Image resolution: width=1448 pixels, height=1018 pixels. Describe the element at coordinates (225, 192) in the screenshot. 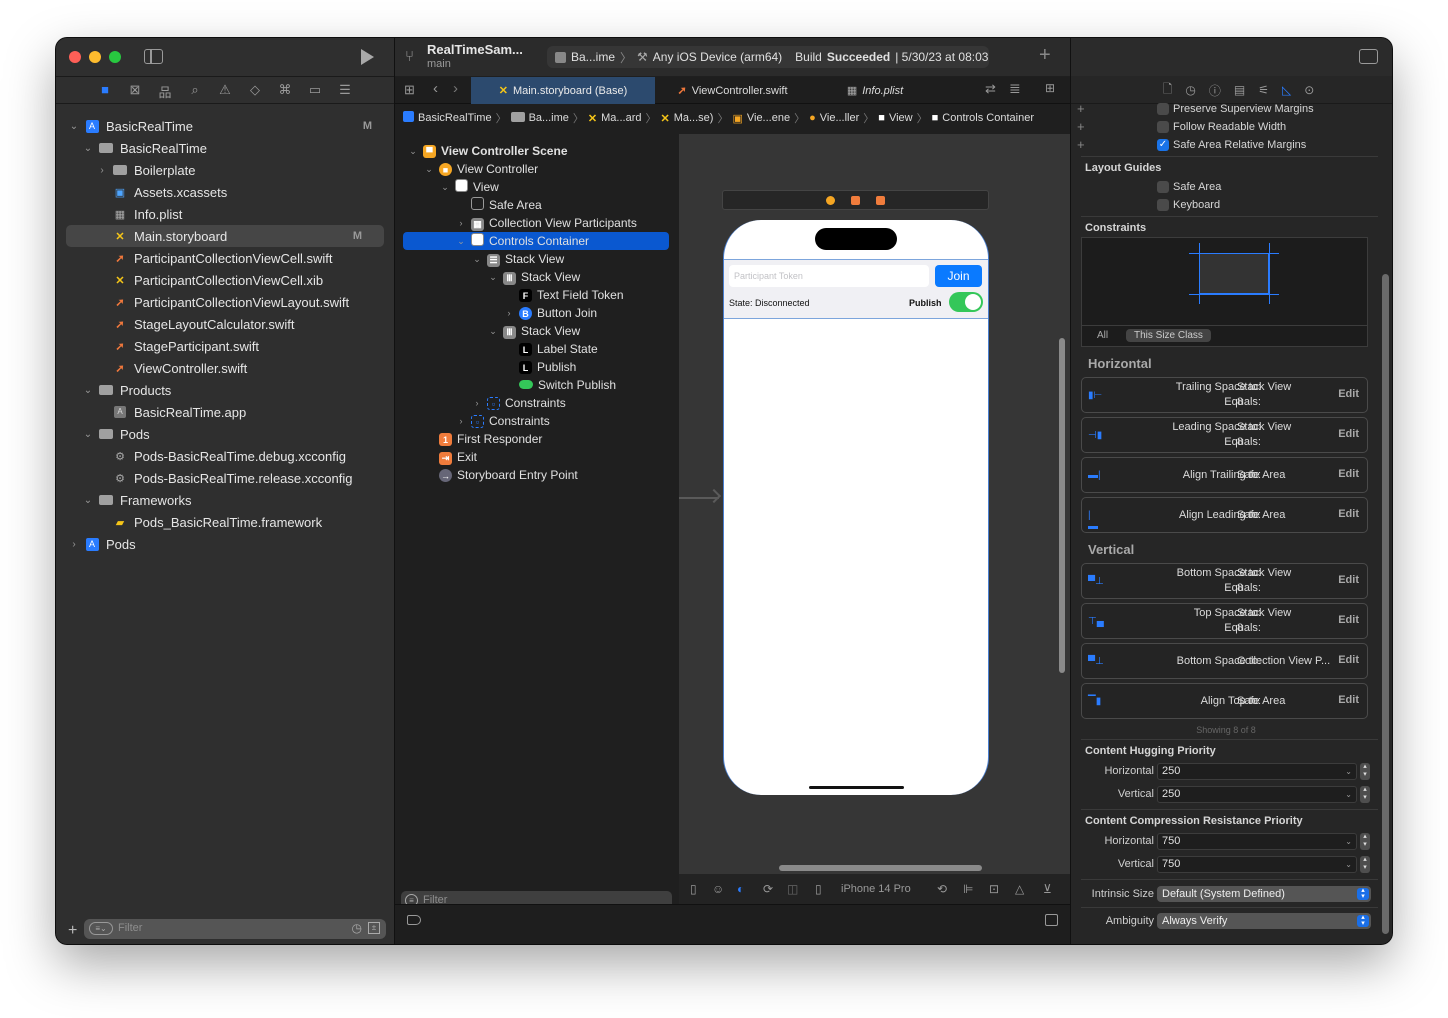

I see `file-tree-item: ▣ Assets.xcassets` at that location.